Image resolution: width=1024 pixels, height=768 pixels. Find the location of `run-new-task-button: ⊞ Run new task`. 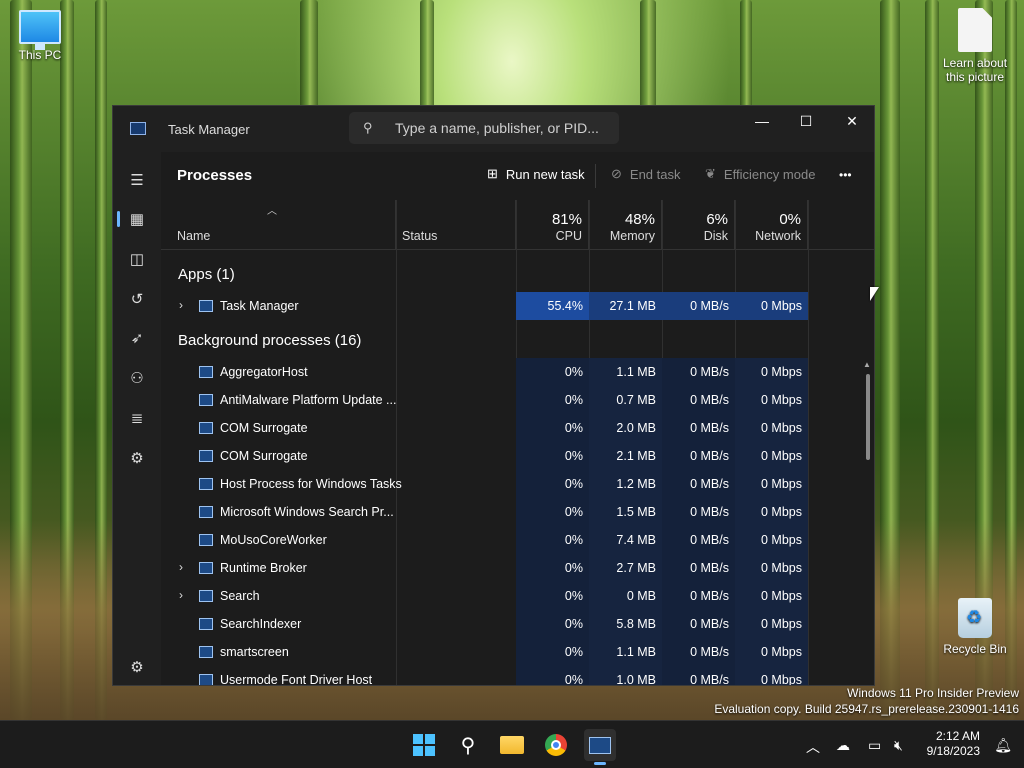

run-new-task-button: ⊞ Run new task is located at coordinates (536, 174).